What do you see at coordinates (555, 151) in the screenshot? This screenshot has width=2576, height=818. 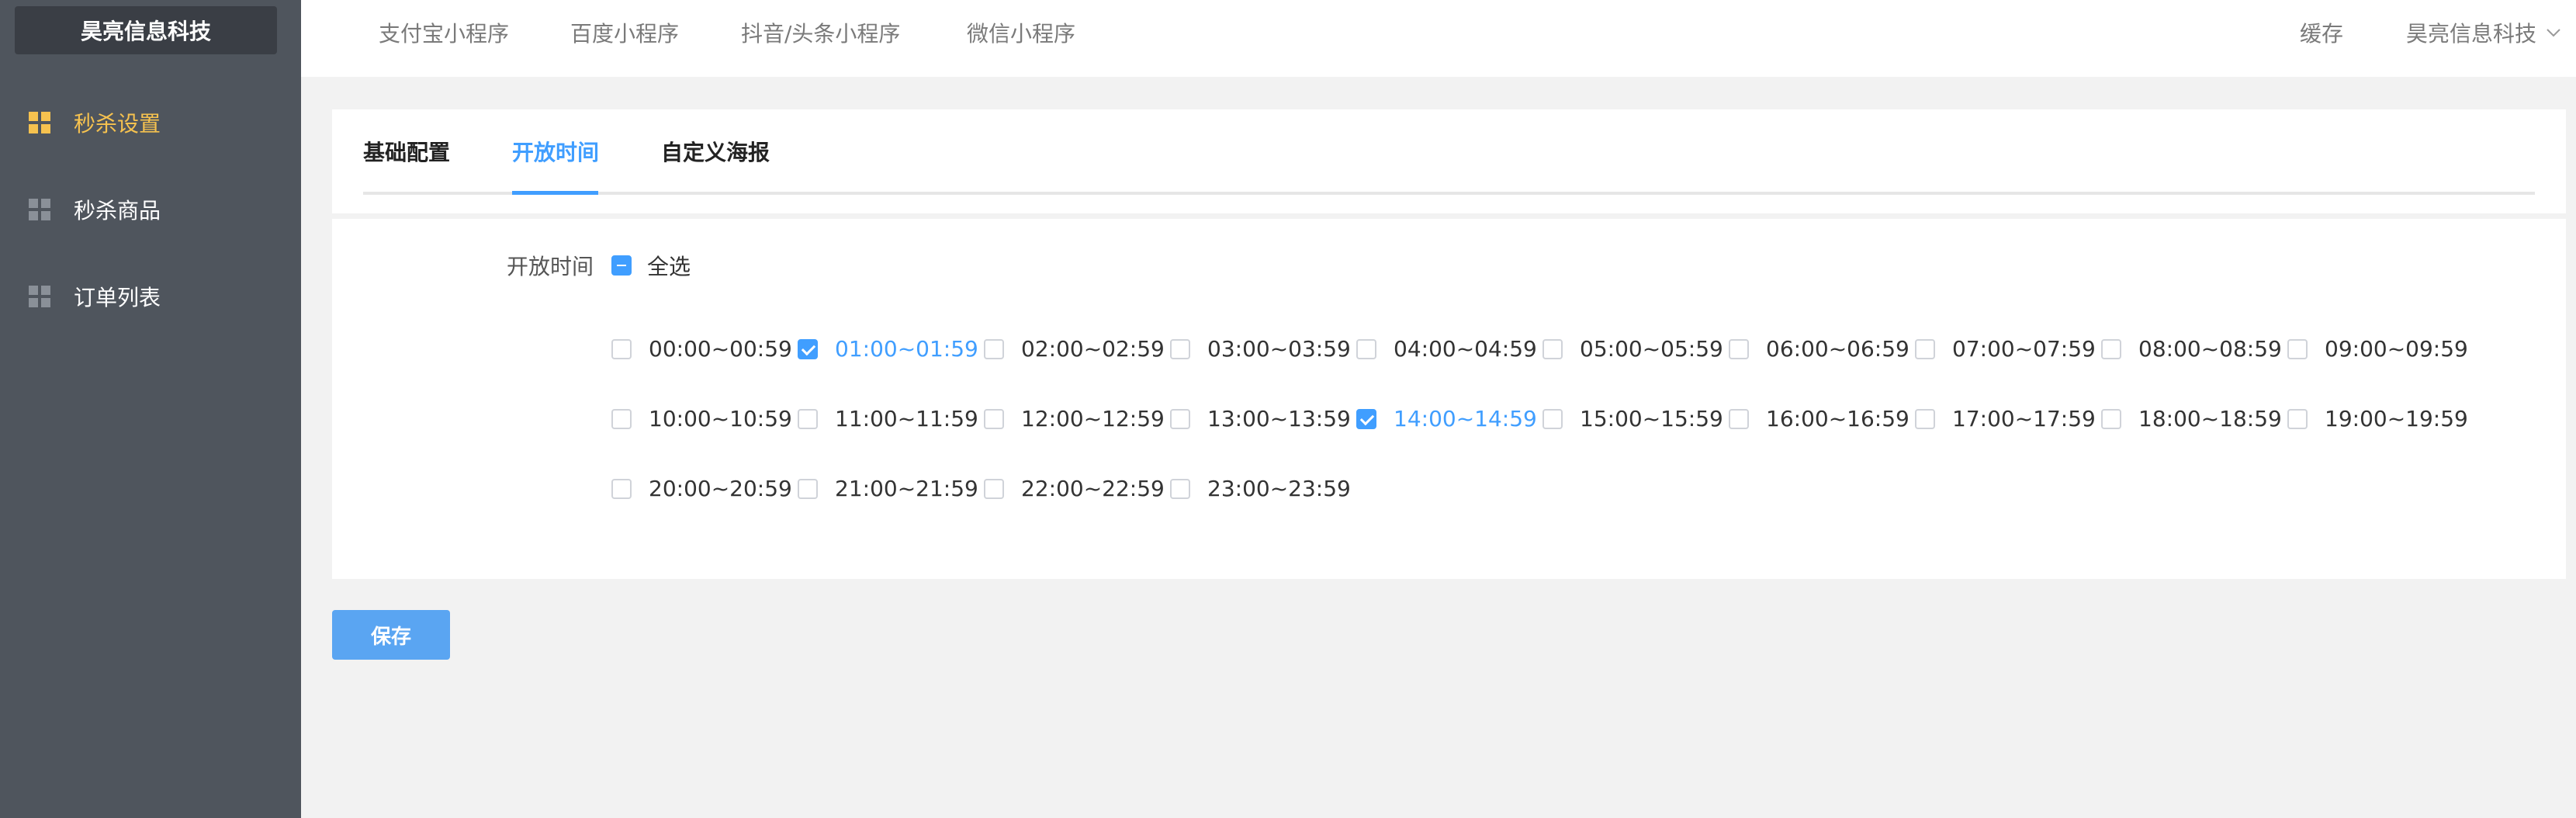 I see `tab-open-time: 开放时间` at bounding box center [555, 151].